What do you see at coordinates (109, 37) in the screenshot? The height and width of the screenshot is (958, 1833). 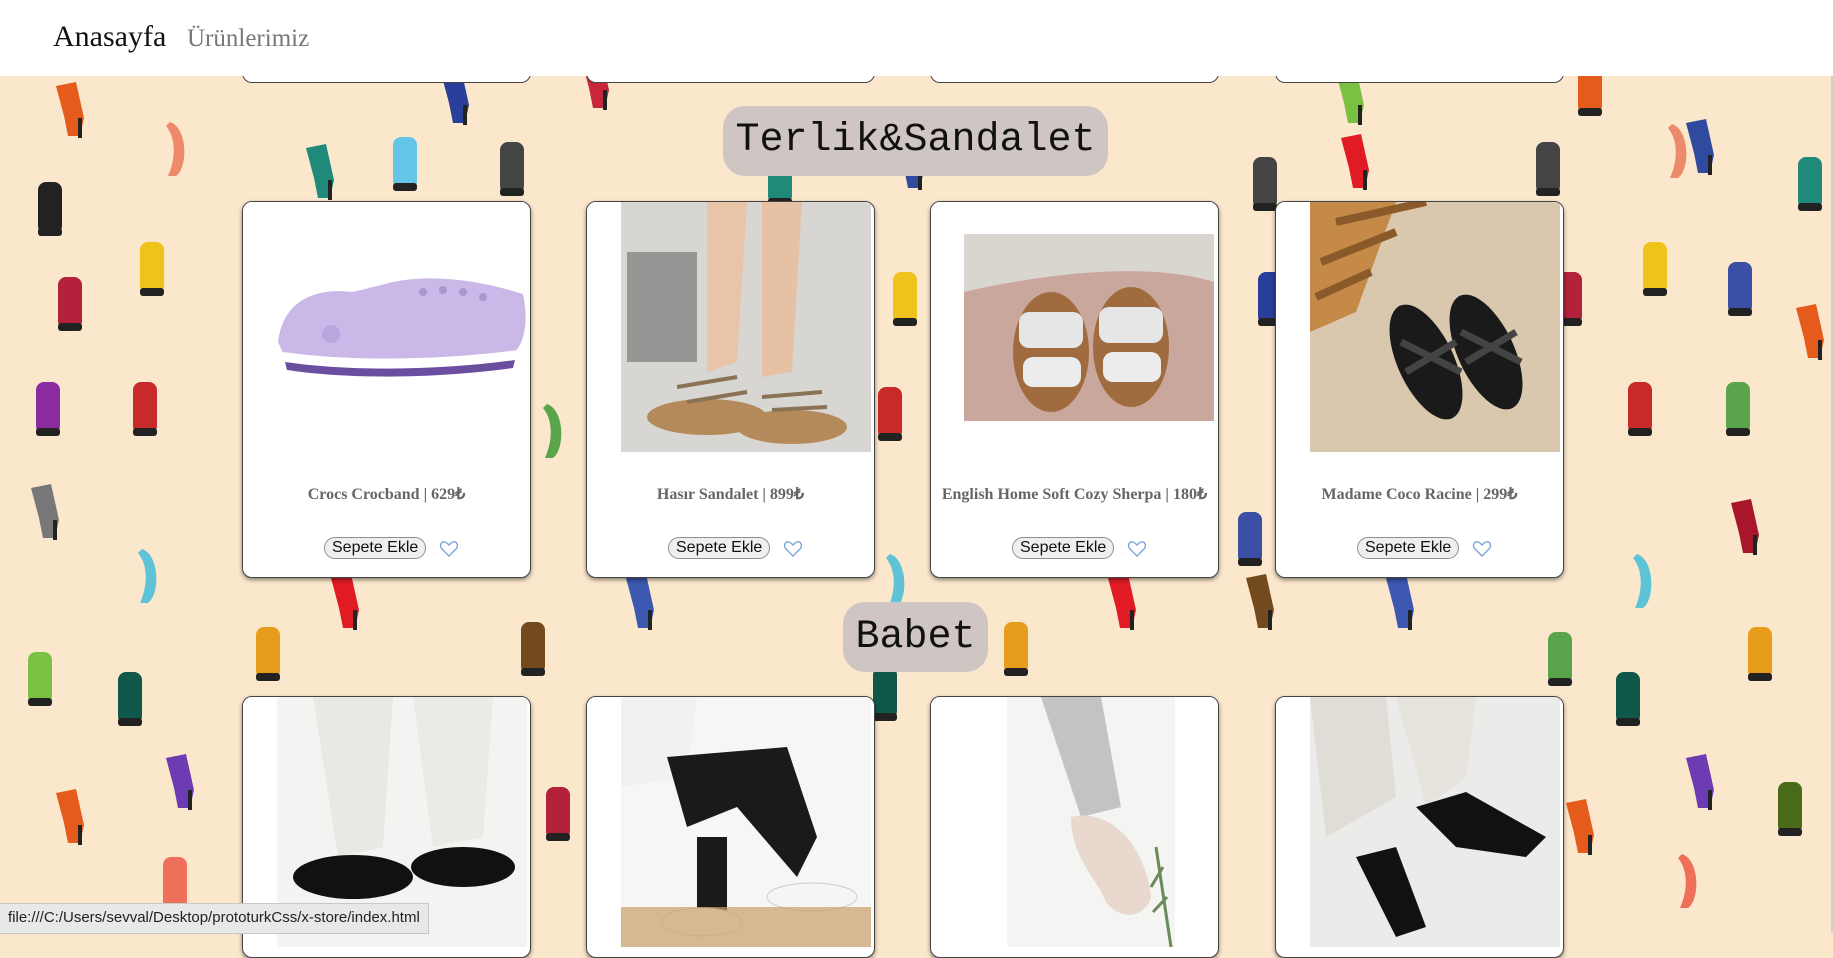 I see `home-link: Anasayfa` at bounding box center [109, 37].